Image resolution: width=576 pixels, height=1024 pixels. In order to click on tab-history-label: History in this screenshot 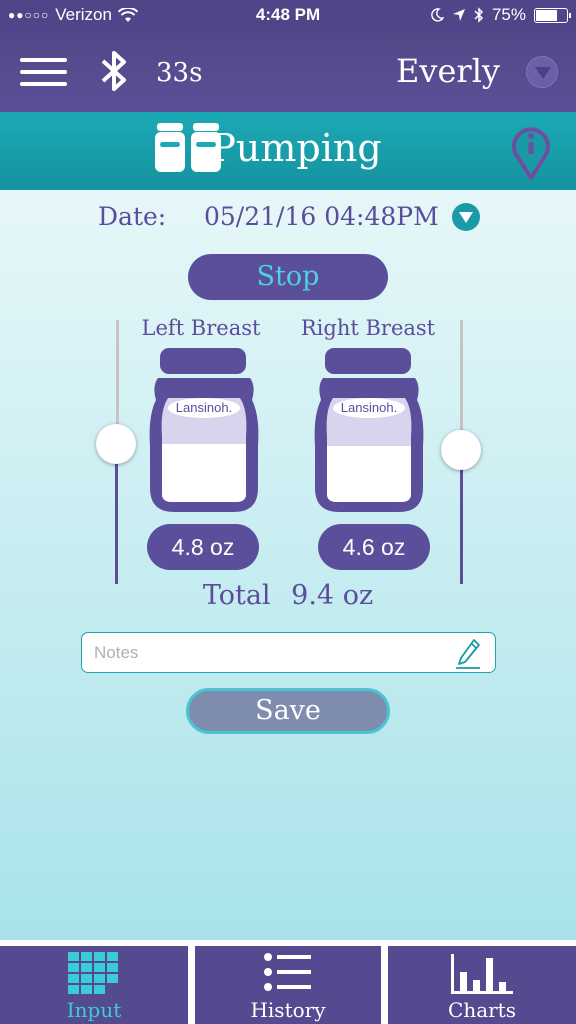, I will do `click(288, 1010)`.